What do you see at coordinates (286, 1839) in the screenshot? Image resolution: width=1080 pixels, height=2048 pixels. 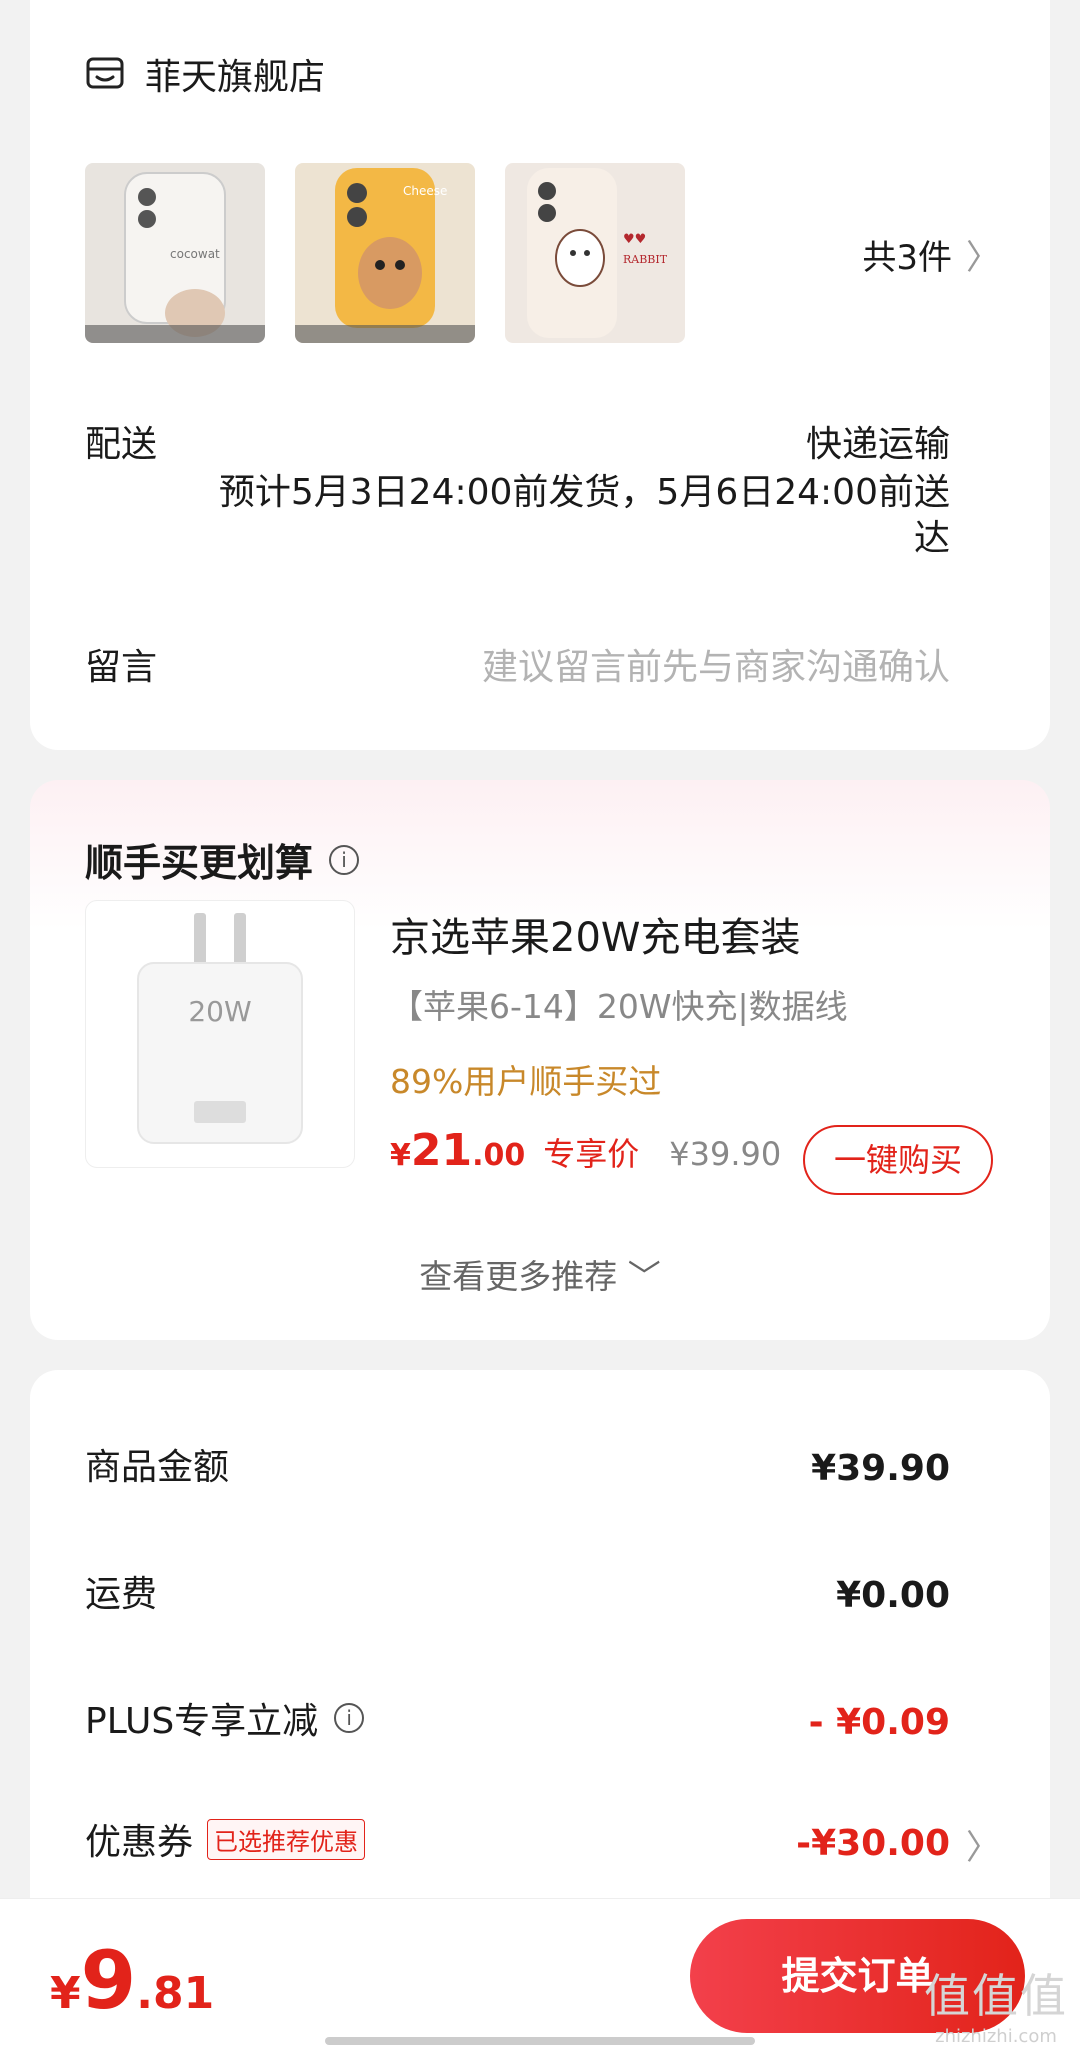 I see `coupon-badge: 已选推荐优惠` at bounding box center [286, 1839].